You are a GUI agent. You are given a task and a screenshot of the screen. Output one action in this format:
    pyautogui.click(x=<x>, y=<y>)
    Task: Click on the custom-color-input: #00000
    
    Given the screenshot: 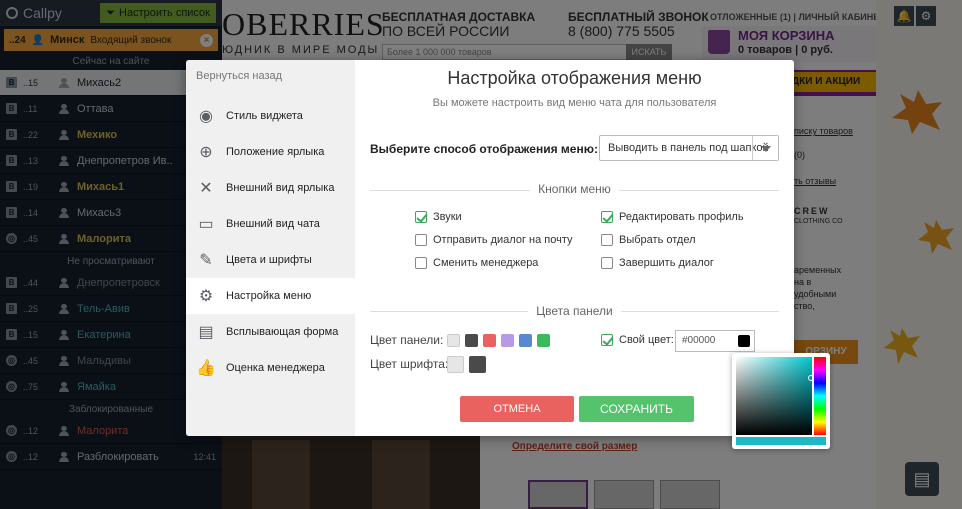 What is the action you would take?
    pyautogui.click(x=715, y=341)
    